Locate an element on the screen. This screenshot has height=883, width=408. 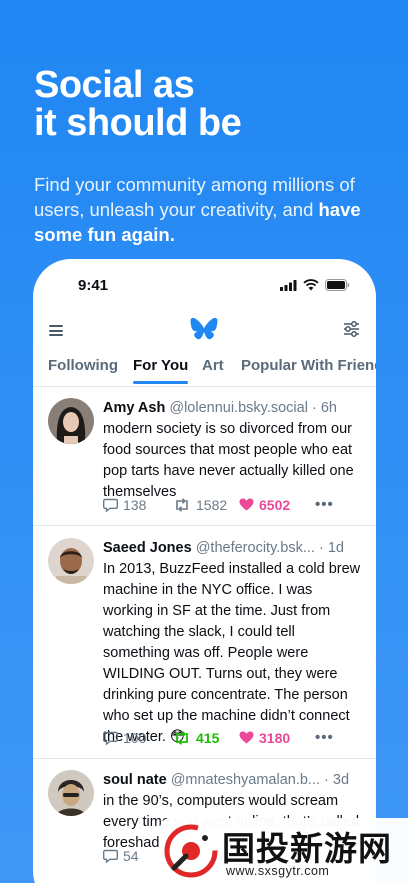
watermark-title: 国投新游网 is located at coordinates (307, 848).